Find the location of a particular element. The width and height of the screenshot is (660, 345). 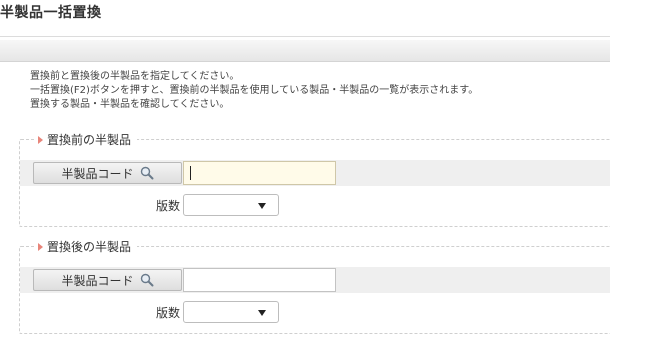

before-code-label: 半製品コード is located at coordinates (97, 173).